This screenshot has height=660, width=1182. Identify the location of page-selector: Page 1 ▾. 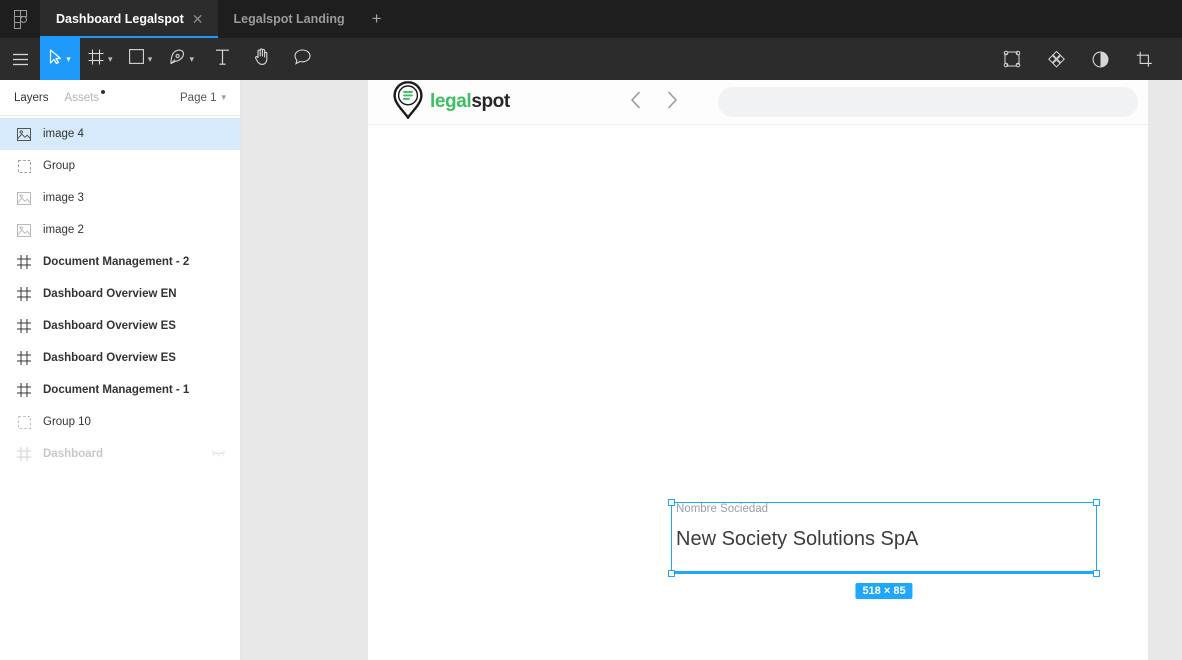
(203, 98).